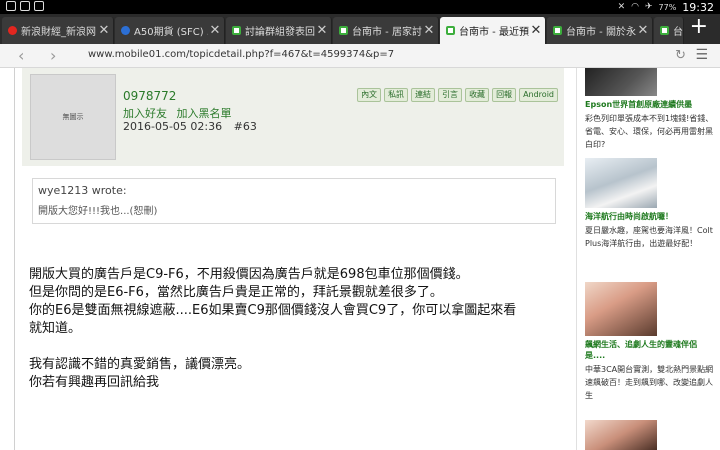 This screenshot has width=720, height=450. Describe the element at coordinates (145, 113) in the screenshot. I see `add-friend-link: 加入好友` at that location.